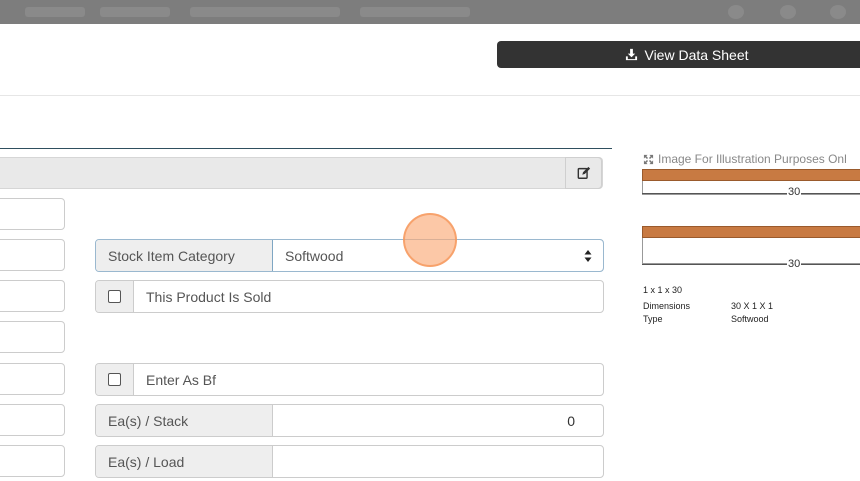 Image resolution: width=860 pixels, height=481 pixels. I want to click on ea-per-load-input, so click(438, 461).